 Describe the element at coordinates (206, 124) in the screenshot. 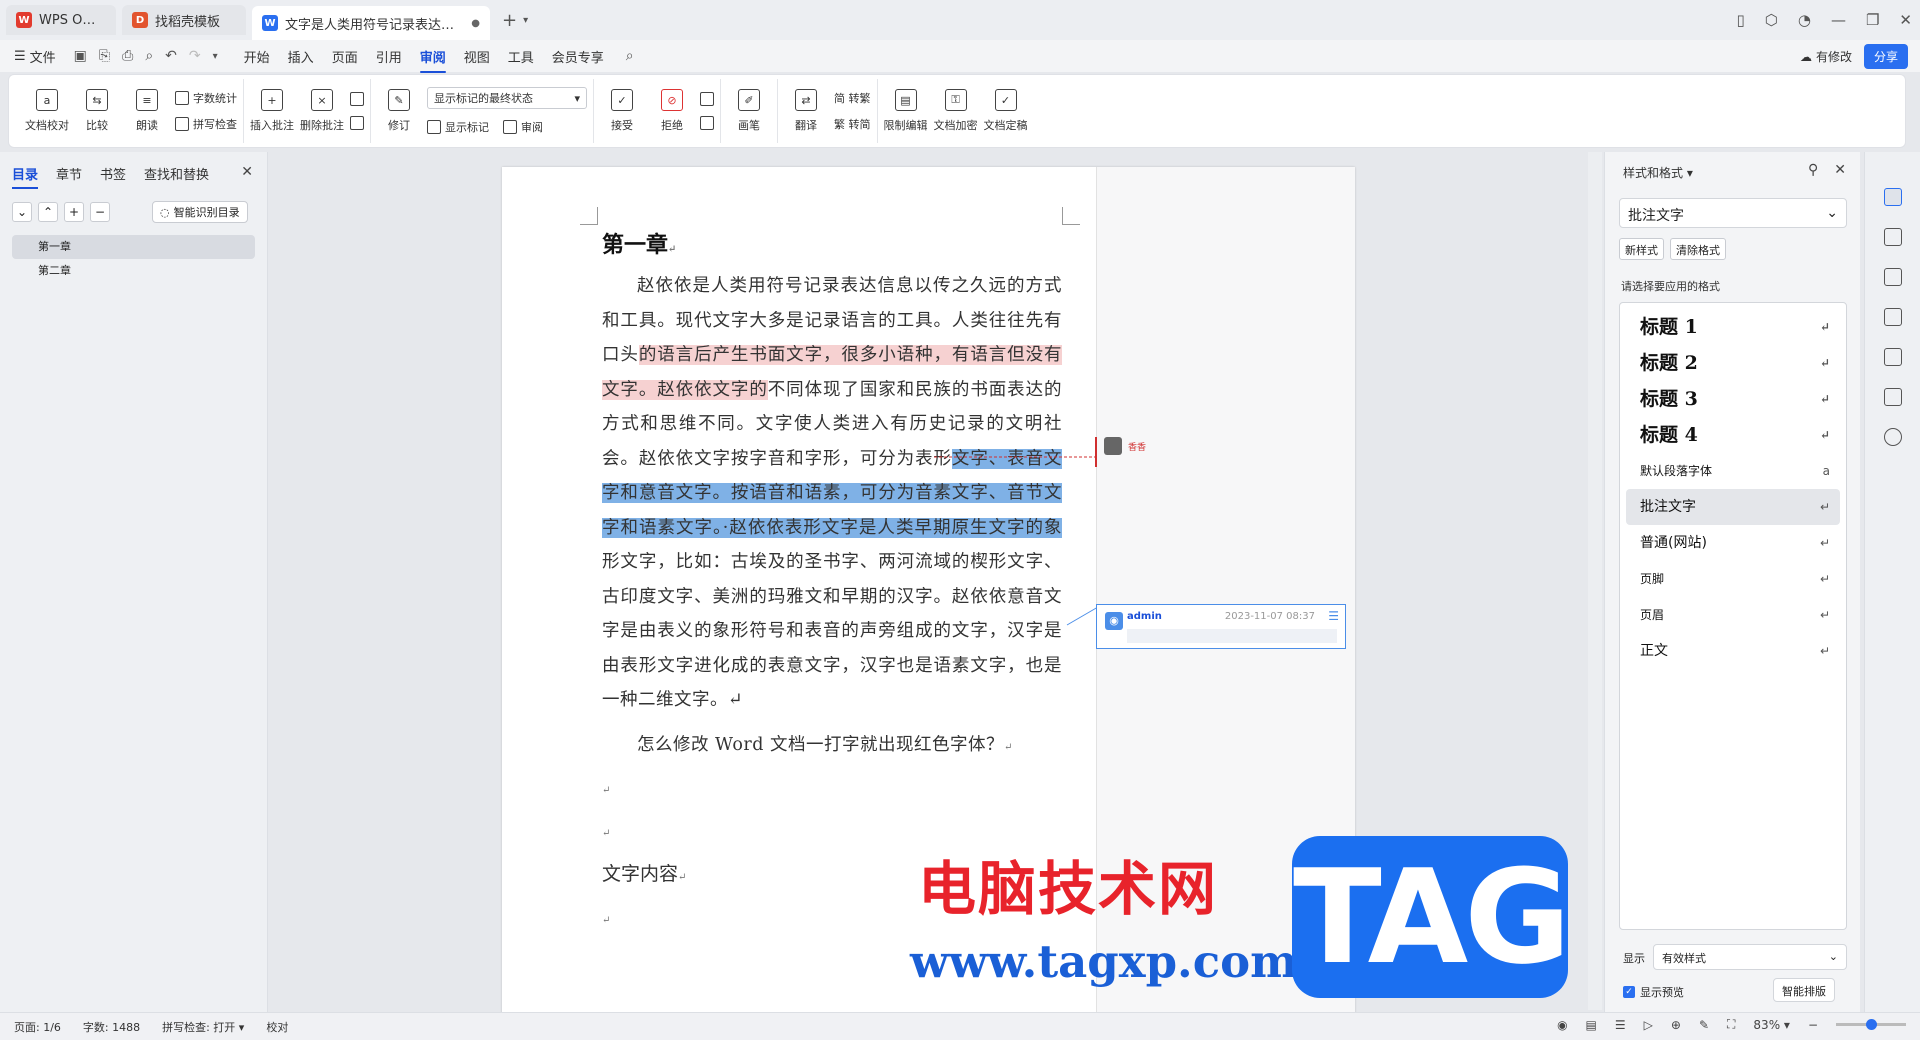

I see `spell-check-button: 拼写检查` at that location.